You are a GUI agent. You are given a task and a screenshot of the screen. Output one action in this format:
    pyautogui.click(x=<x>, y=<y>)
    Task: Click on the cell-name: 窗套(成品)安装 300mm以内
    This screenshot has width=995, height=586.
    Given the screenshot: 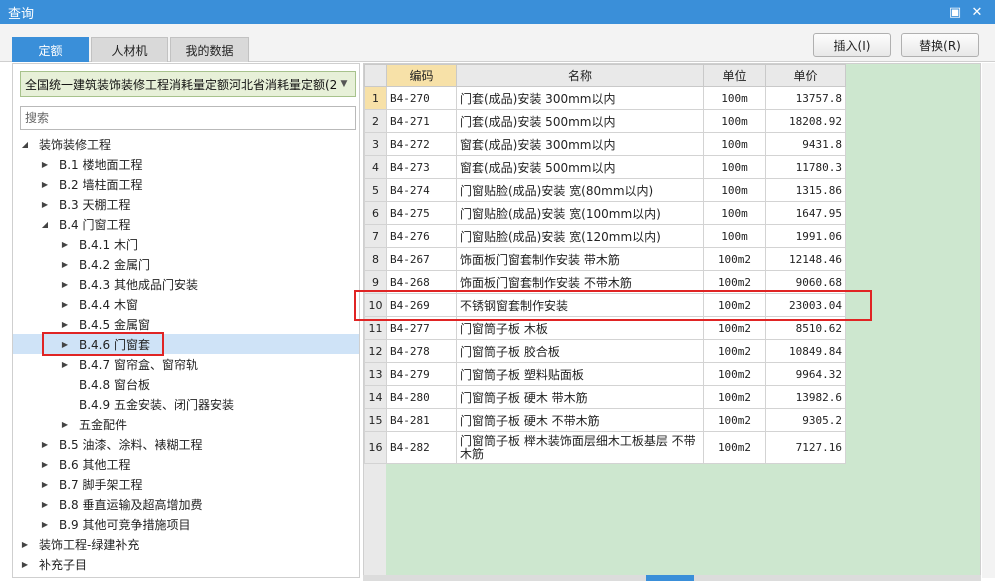 What is the action you would take?
    pyautogui.click(x=580, y=144)
    